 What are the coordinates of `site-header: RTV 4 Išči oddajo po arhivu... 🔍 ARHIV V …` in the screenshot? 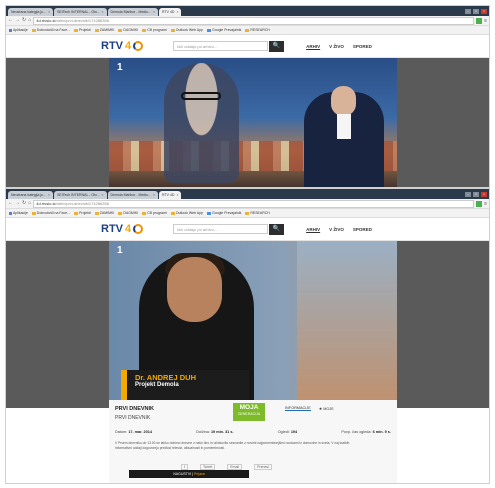 It's located at (247, 46).